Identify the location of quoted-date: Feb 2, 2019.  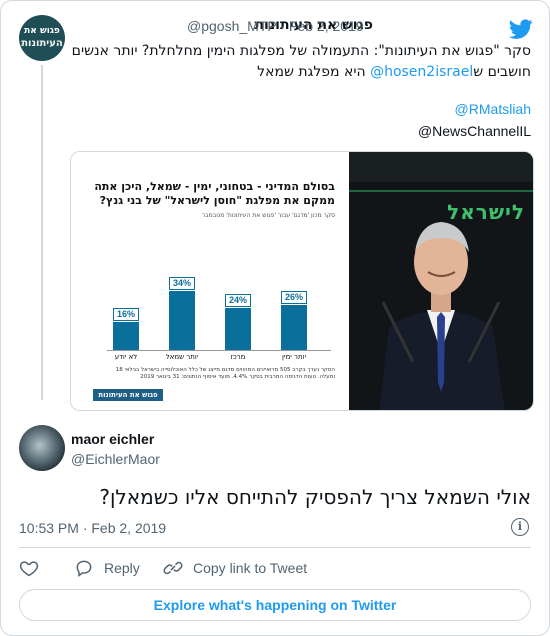
(326, 26).